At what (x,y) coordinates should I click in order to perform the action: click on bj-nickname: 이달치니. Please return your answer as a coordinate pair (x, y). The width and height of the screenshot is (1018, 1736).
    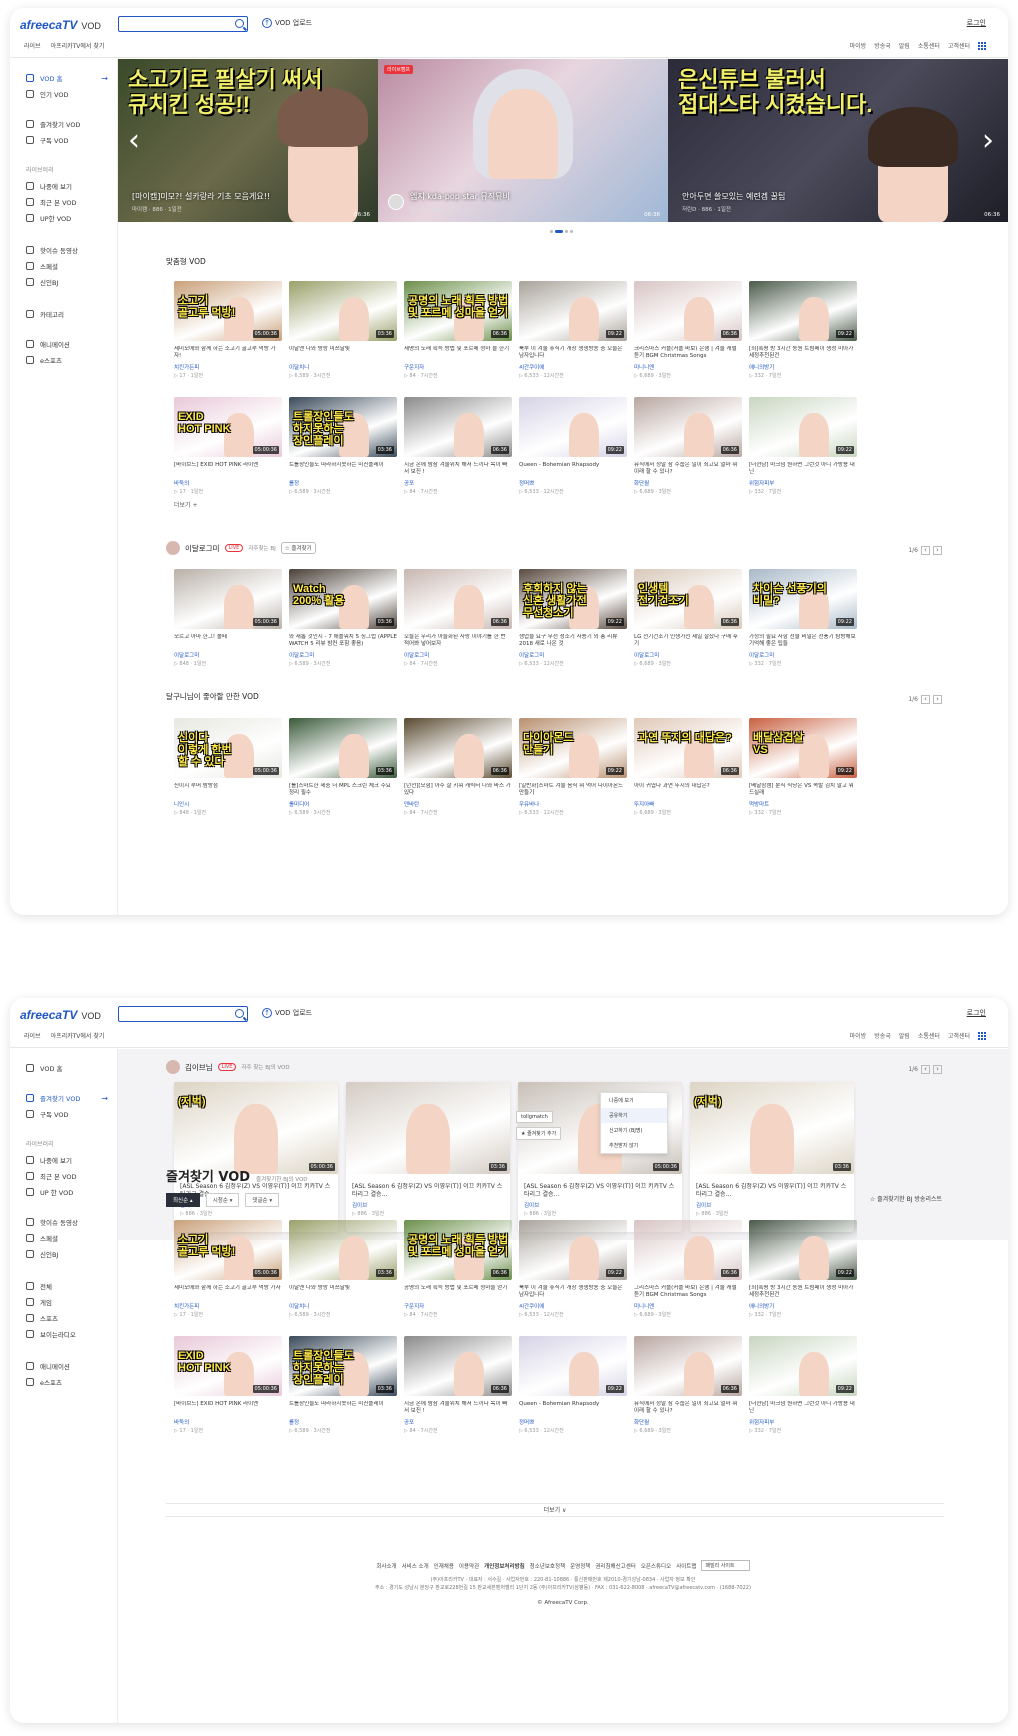
    Looking at the image, I should click on (343, 367).